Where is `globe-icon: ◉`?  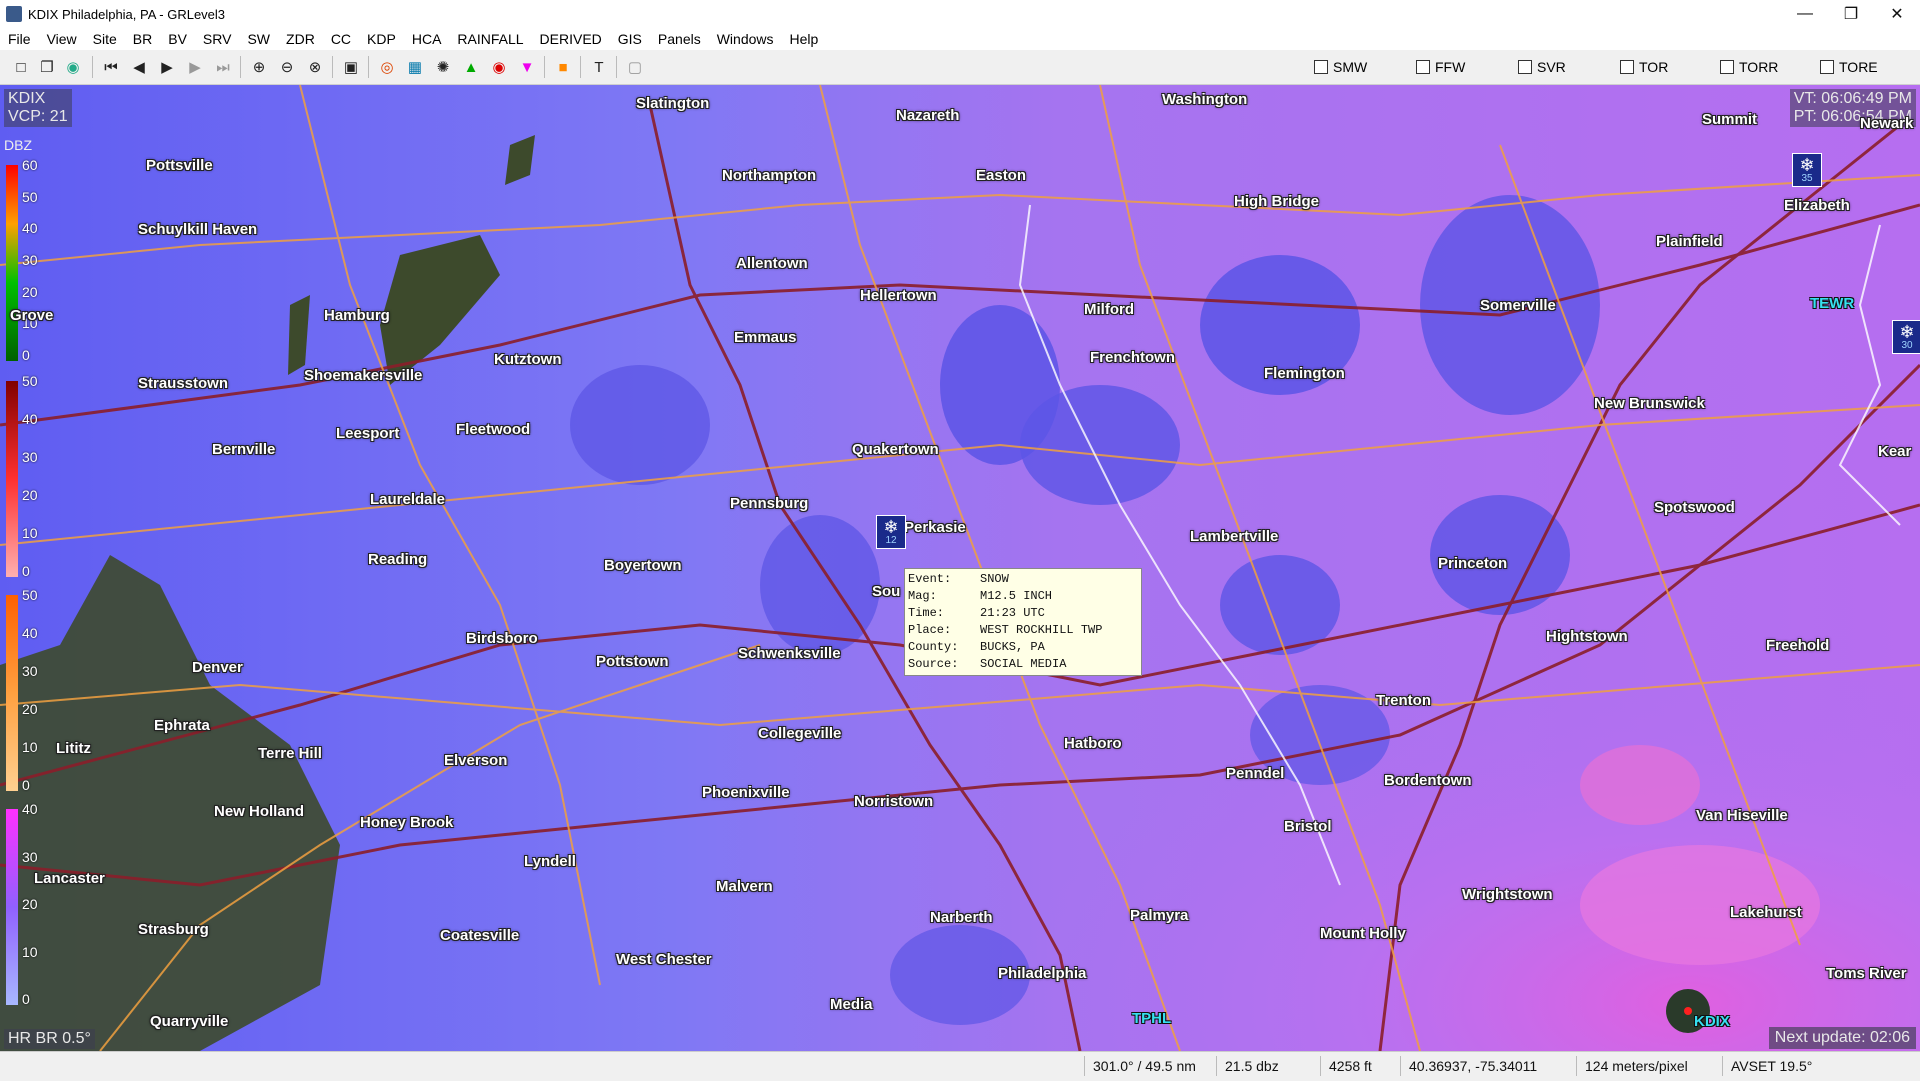
globe-icon: ◉ is located at coordinates (73, 67).